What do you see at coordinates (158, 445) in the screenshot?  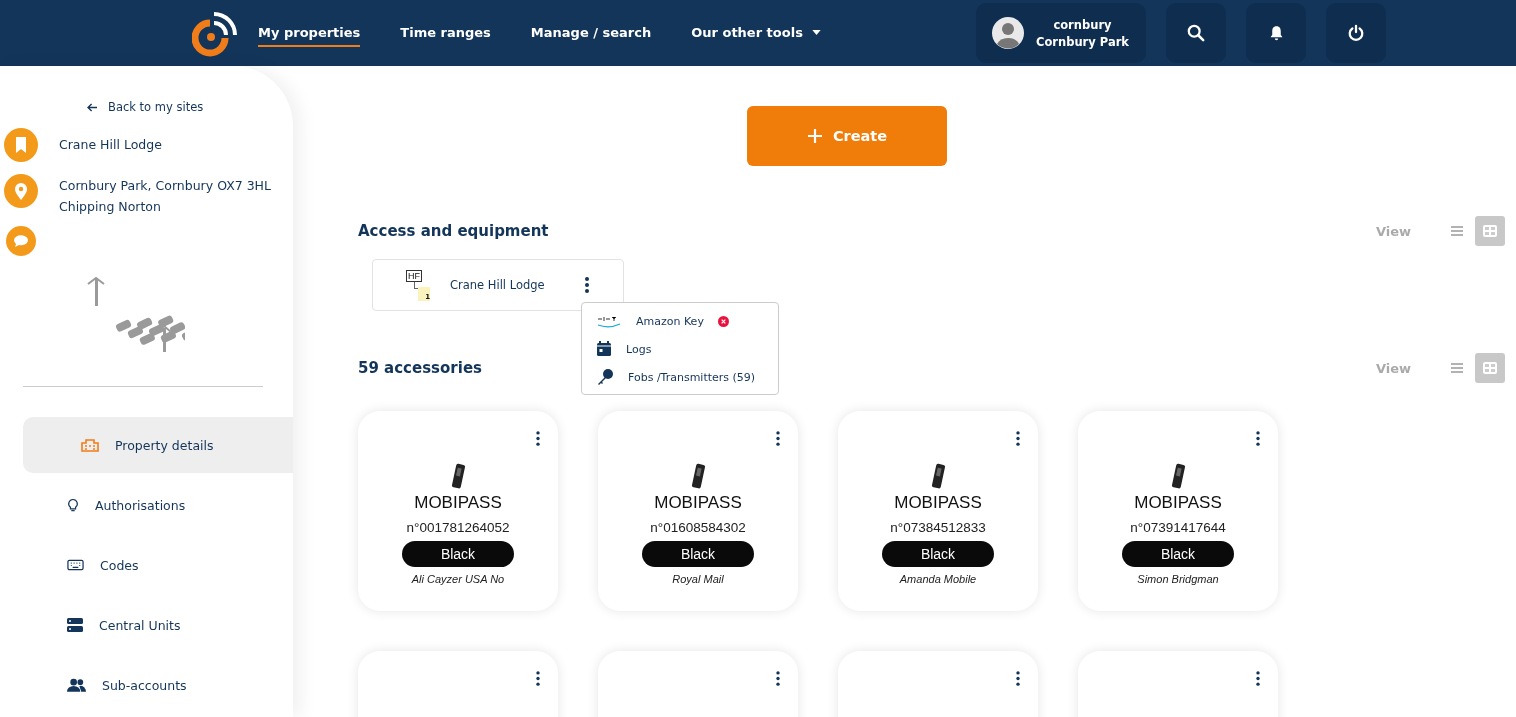 I see `sidebar-item: Property details` at bounding box center [158, 445].